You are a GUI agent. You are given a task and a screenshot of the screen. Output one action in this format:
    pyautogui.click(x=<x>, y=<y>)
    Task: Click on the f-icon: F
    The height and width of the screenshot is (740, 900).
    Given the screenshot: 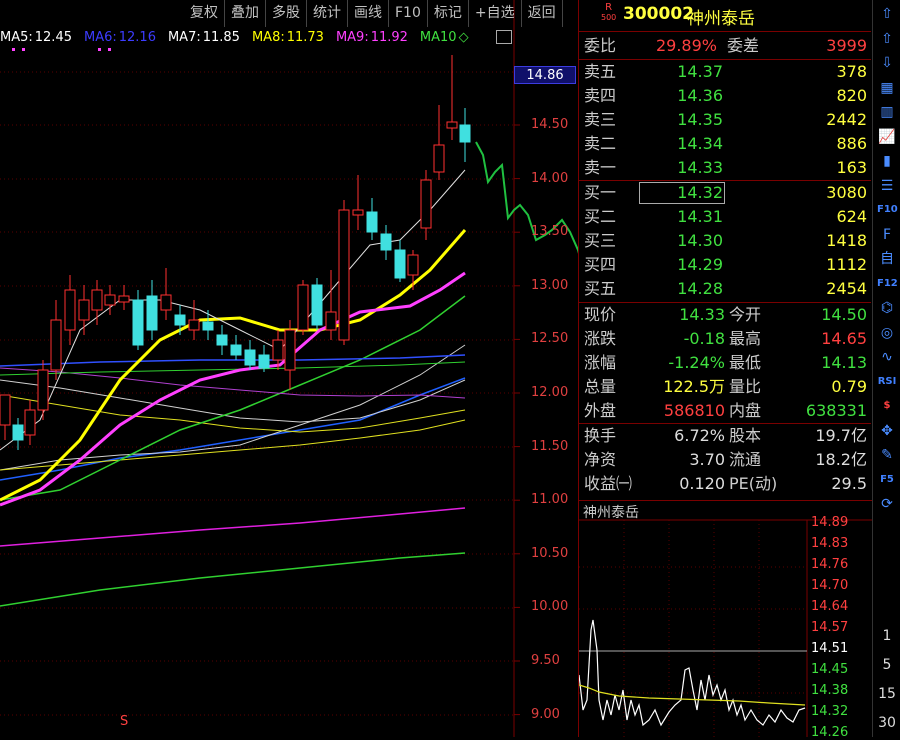 What is the action you would take?
    pyautogui.click(x=887, y=235)
    